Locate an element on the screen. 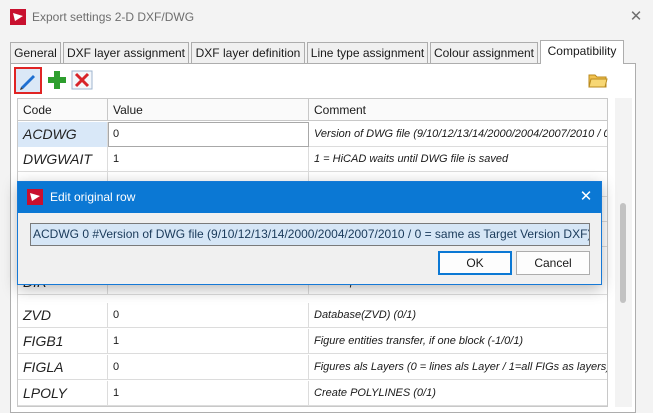 This screenshot has width=653, height=413. tab-compatibility: Compatibility is located at coordinates (582, 52).